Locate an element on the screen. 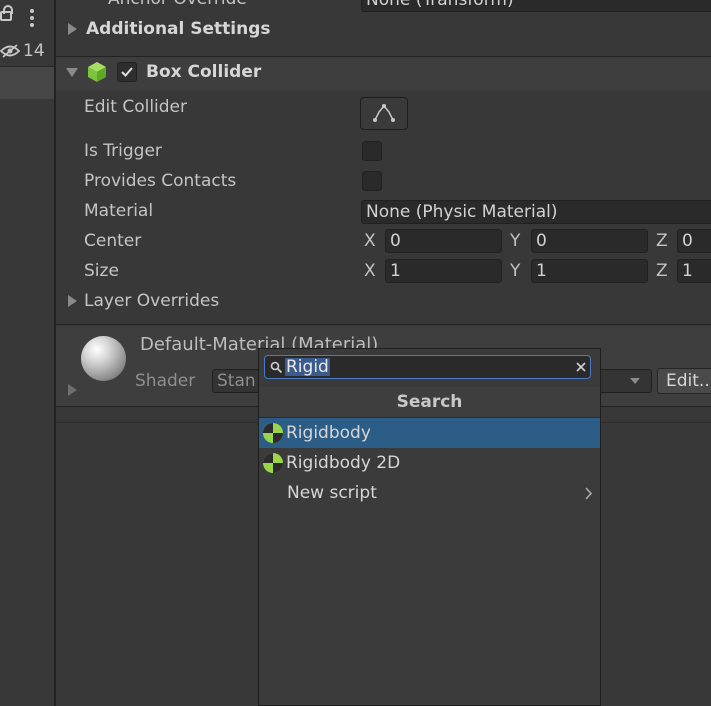 The width and height of the screenshot is (711, 706). search-input-value: Rigid is located at coordinates (307, 367).